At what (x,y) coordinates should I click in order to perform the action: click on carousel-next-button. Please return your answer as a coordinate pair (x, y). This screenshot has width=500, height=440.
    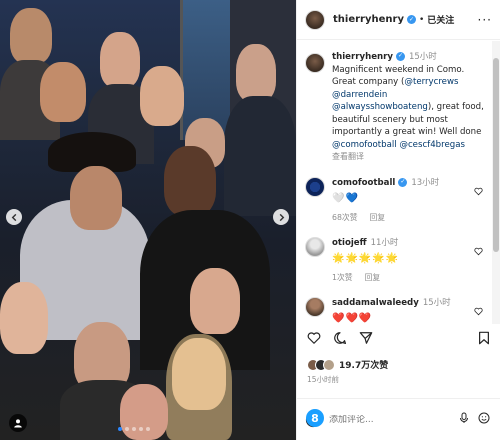
    Looking at the image, I should click on (281, 217).